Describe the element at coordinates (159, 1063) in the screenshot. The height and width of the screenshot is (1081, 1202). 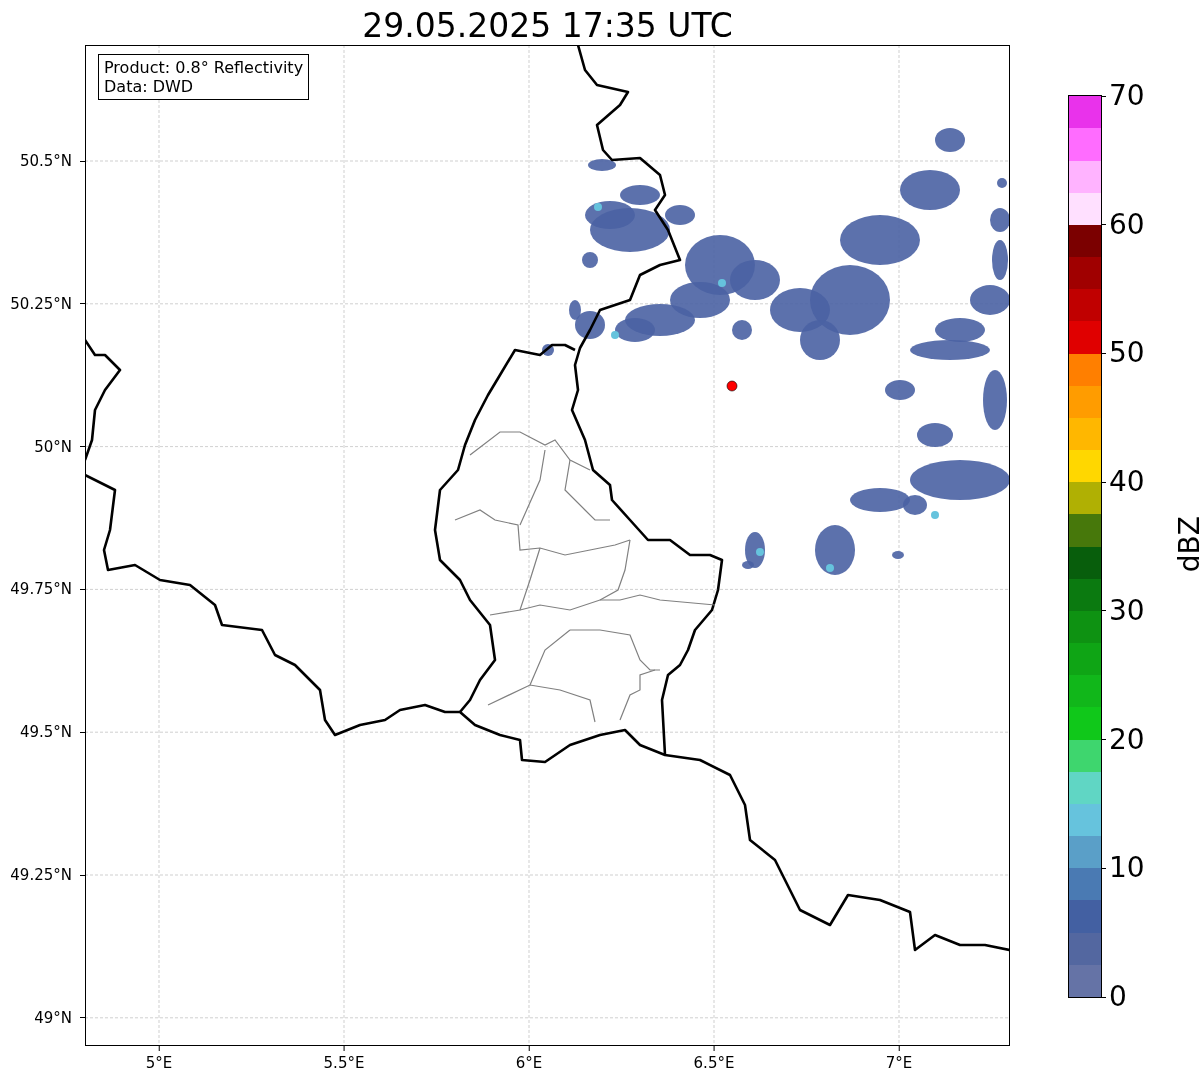
I see `axis-tick-label: 5°E` at that location.